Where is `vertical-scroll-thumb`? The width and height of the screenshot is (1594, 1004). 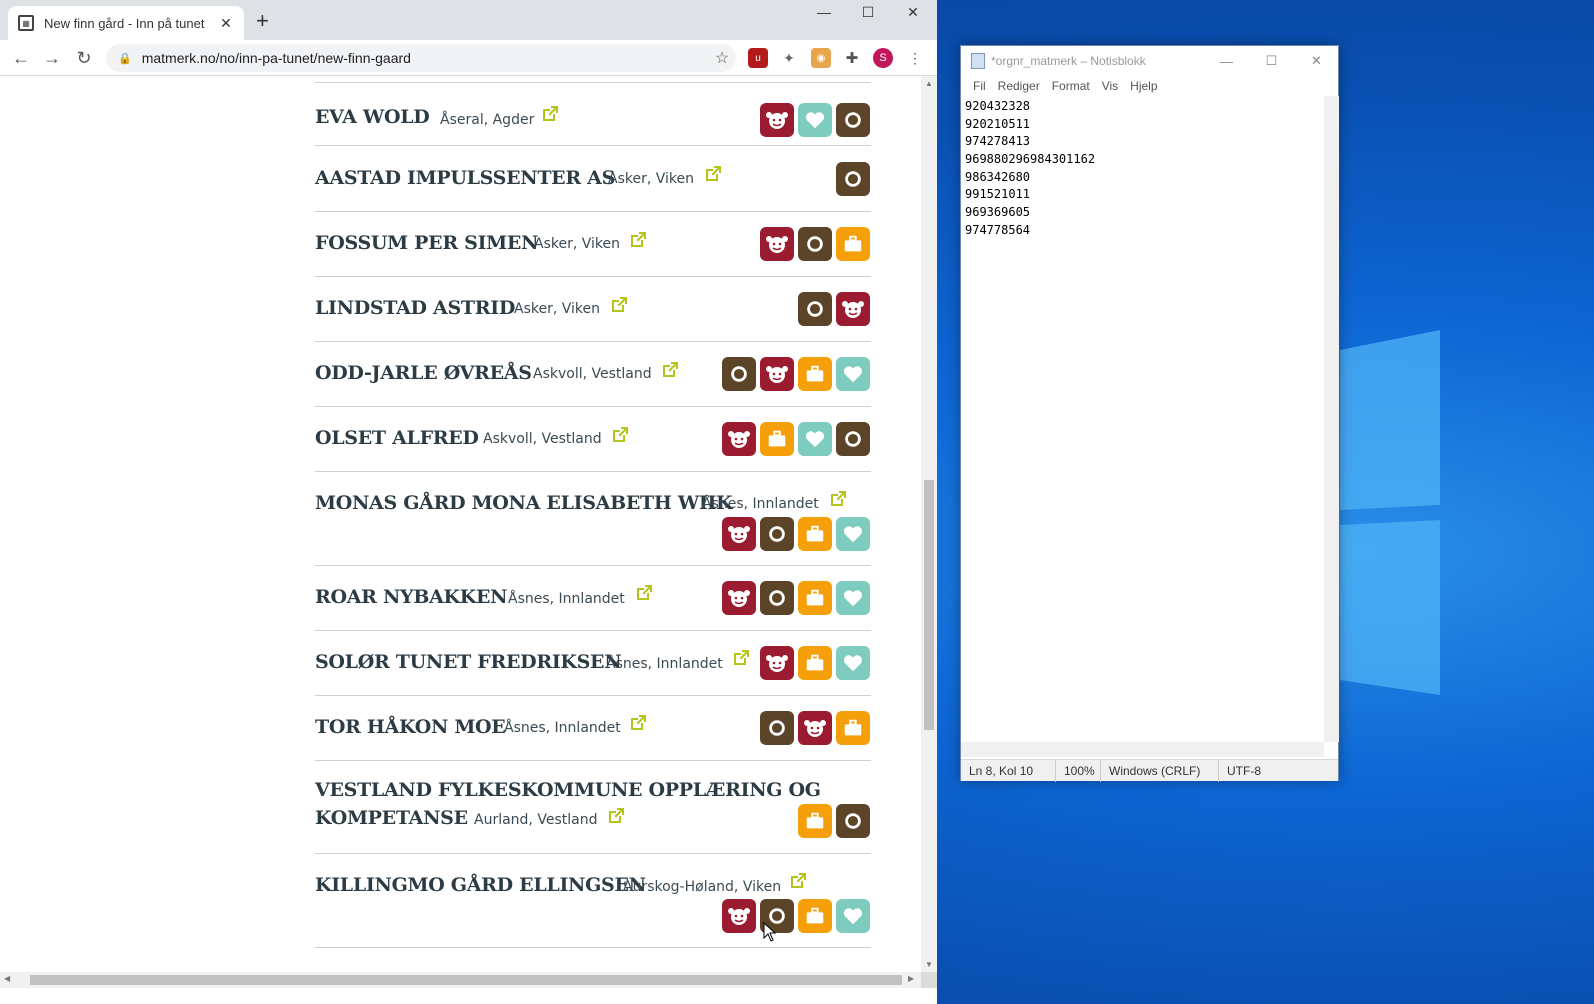 vertical-scroll-thumb is located at coordinates (929, 605).